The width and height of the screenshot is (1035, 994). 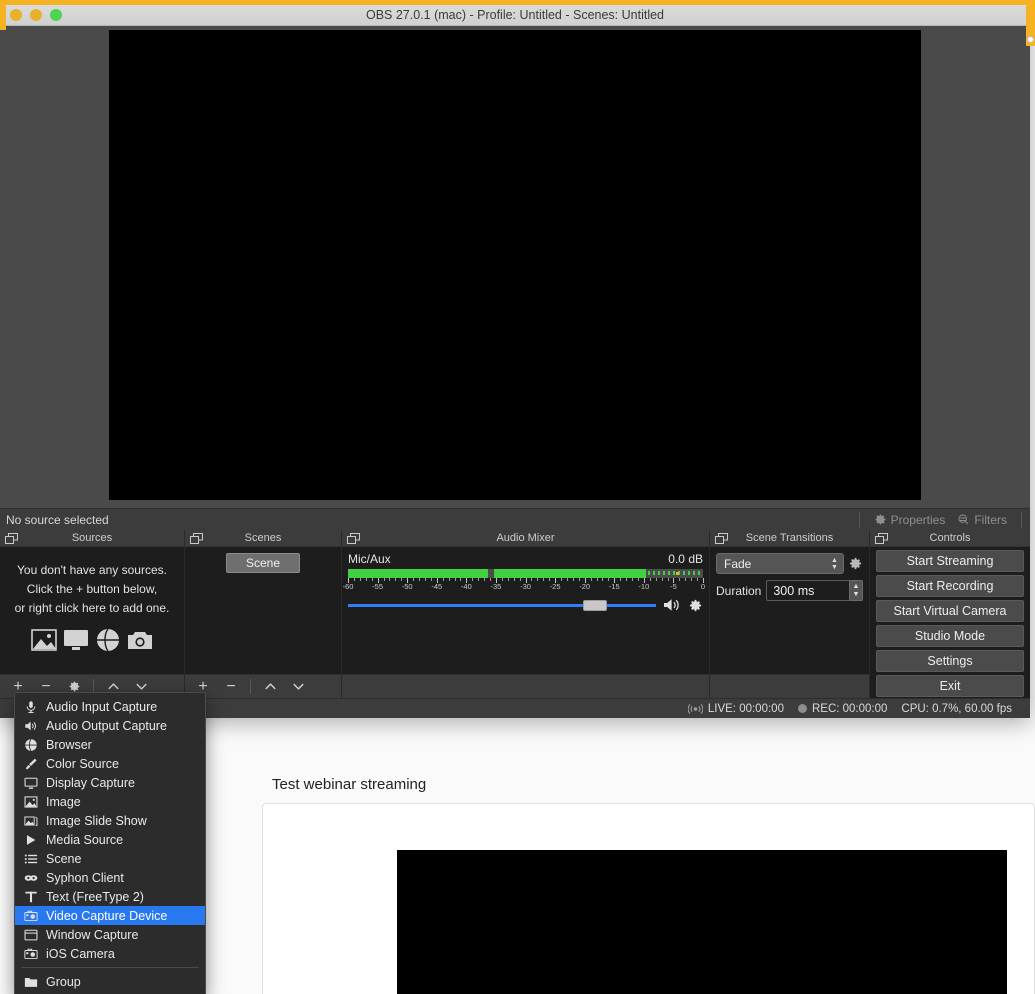 I want to click on gear-icon, so click(x=880, y=519).